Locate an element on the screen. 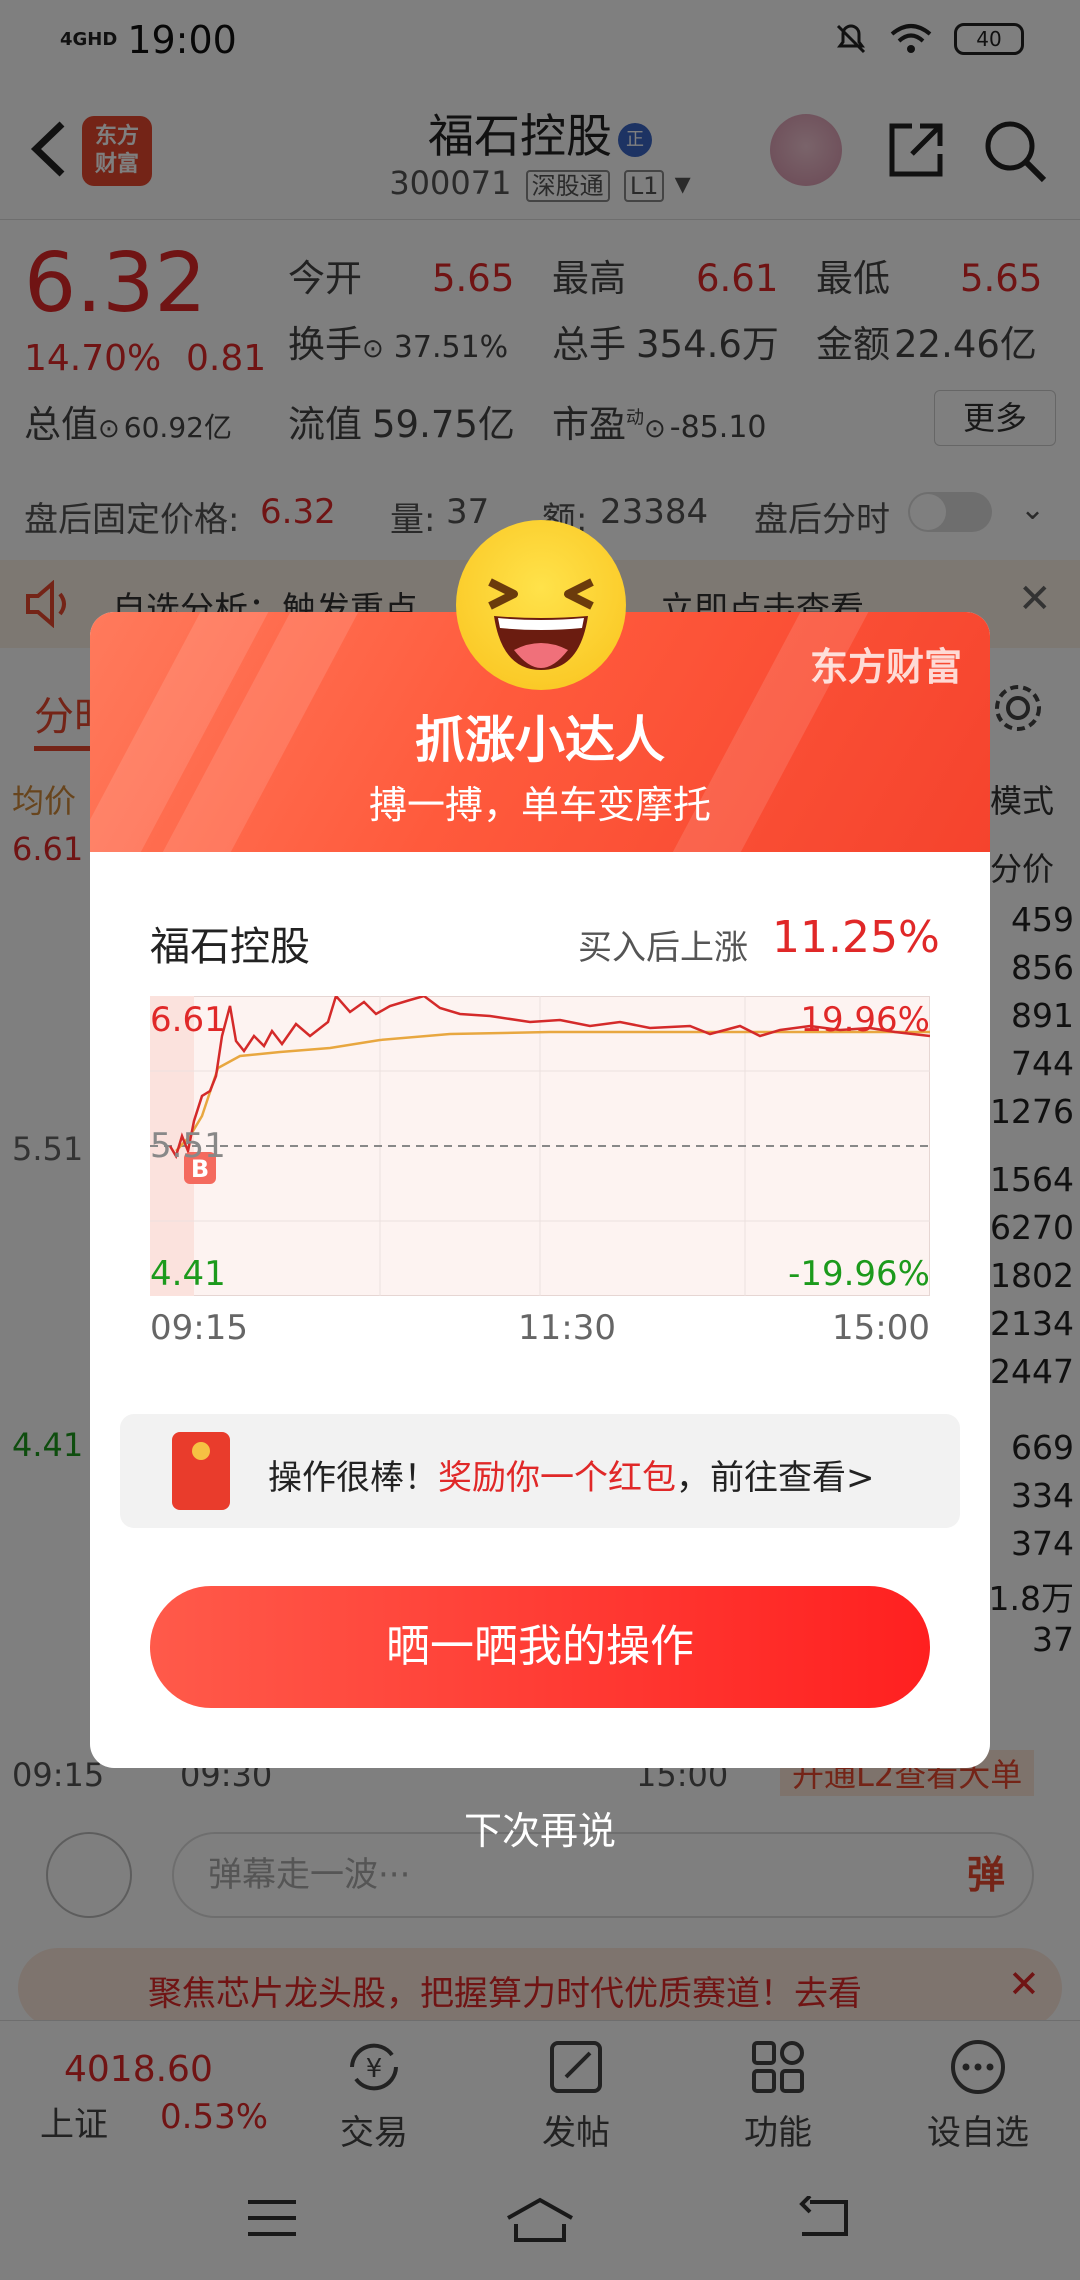  mini-pct-high: 19.96% is located at coordinates (865, 1020).